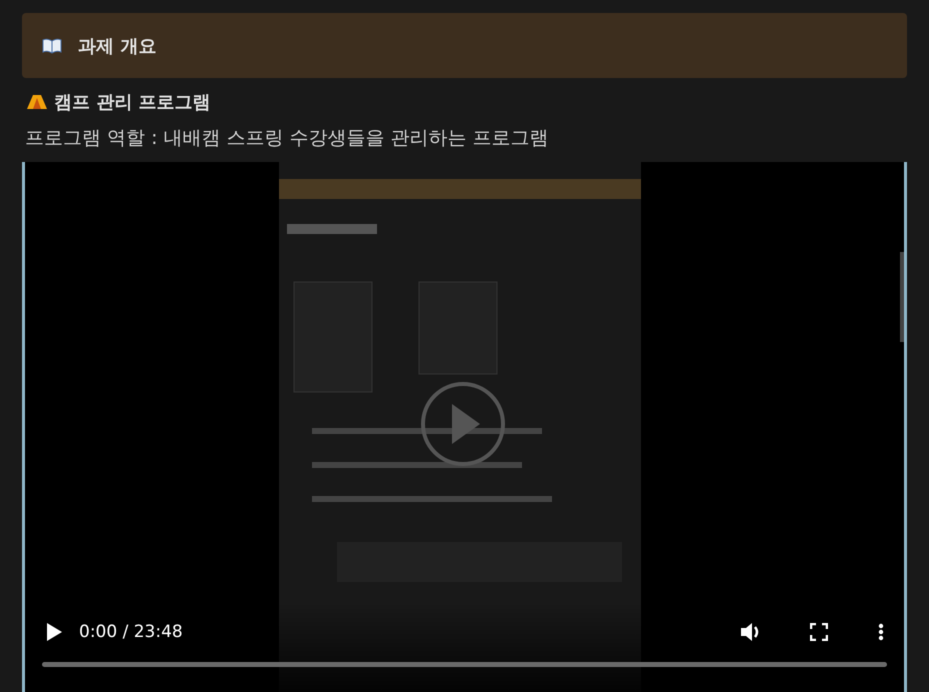  I want to click on tent-icon, so click(37, 102).